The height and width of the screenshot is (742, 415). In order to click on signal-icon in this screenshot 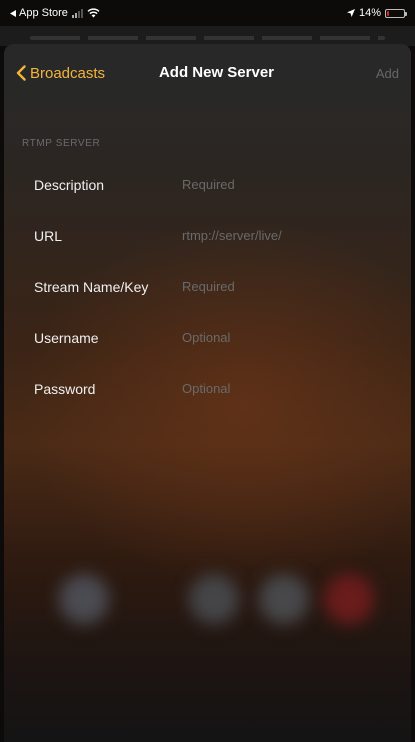, I will do `click(77, 13)`.